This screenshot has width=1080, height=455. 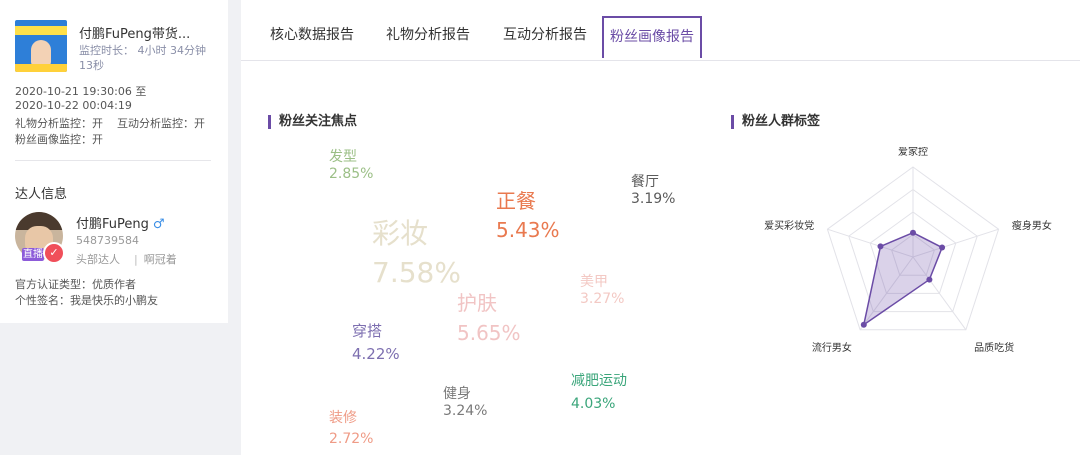 What do you see at coordinates (416, 272) in the screenshot?
I see `focus-word-value: 7.58%` at bounding box center [416, 272].